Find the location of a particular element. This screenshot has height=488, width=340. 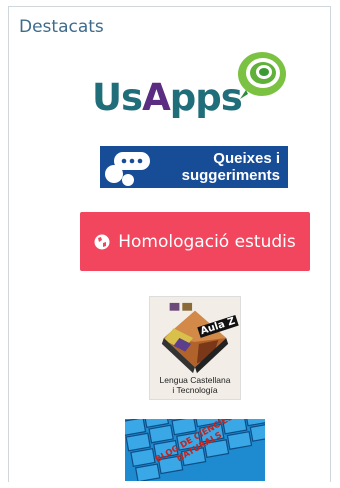

chat-bubbles-icon is located at coordinates (131, 167).